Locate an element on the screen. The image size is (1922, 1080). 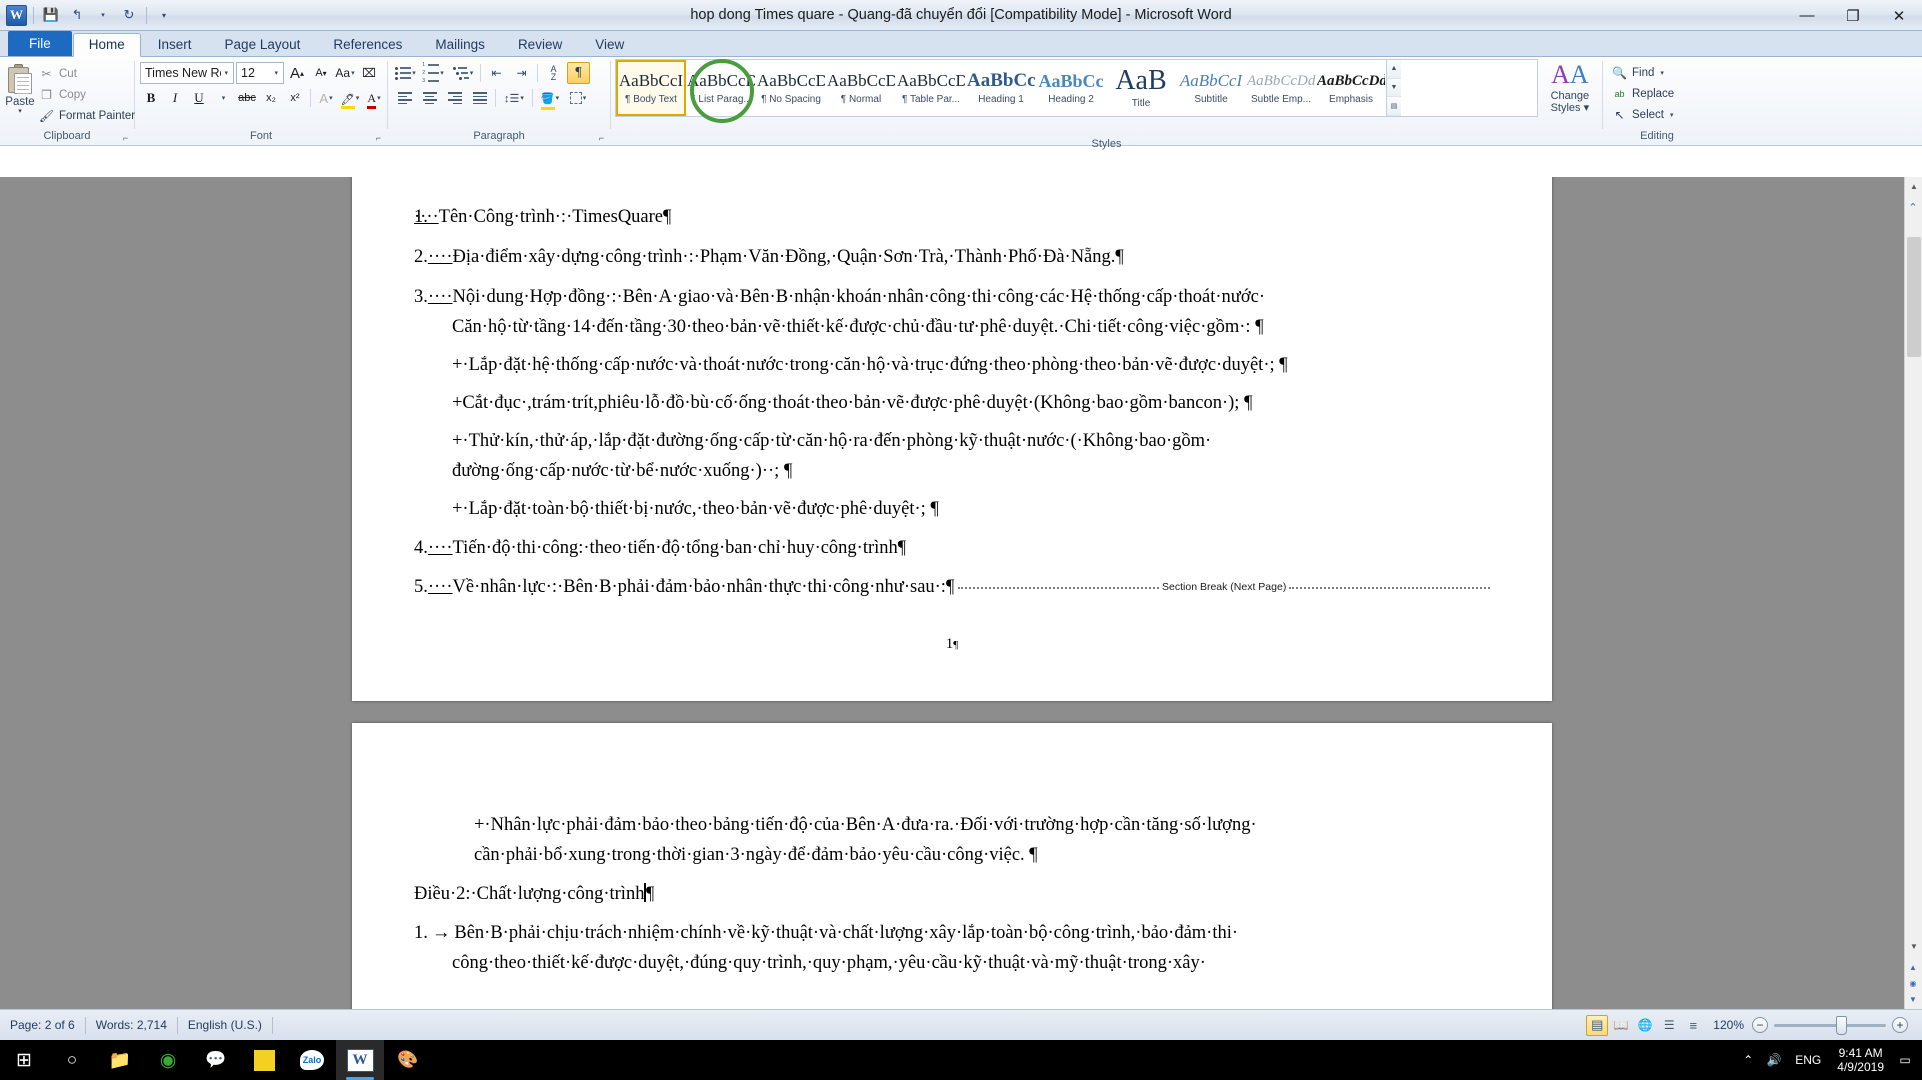
styles-scroll-down-button: ▼ is located at coordinates (1394, 88).